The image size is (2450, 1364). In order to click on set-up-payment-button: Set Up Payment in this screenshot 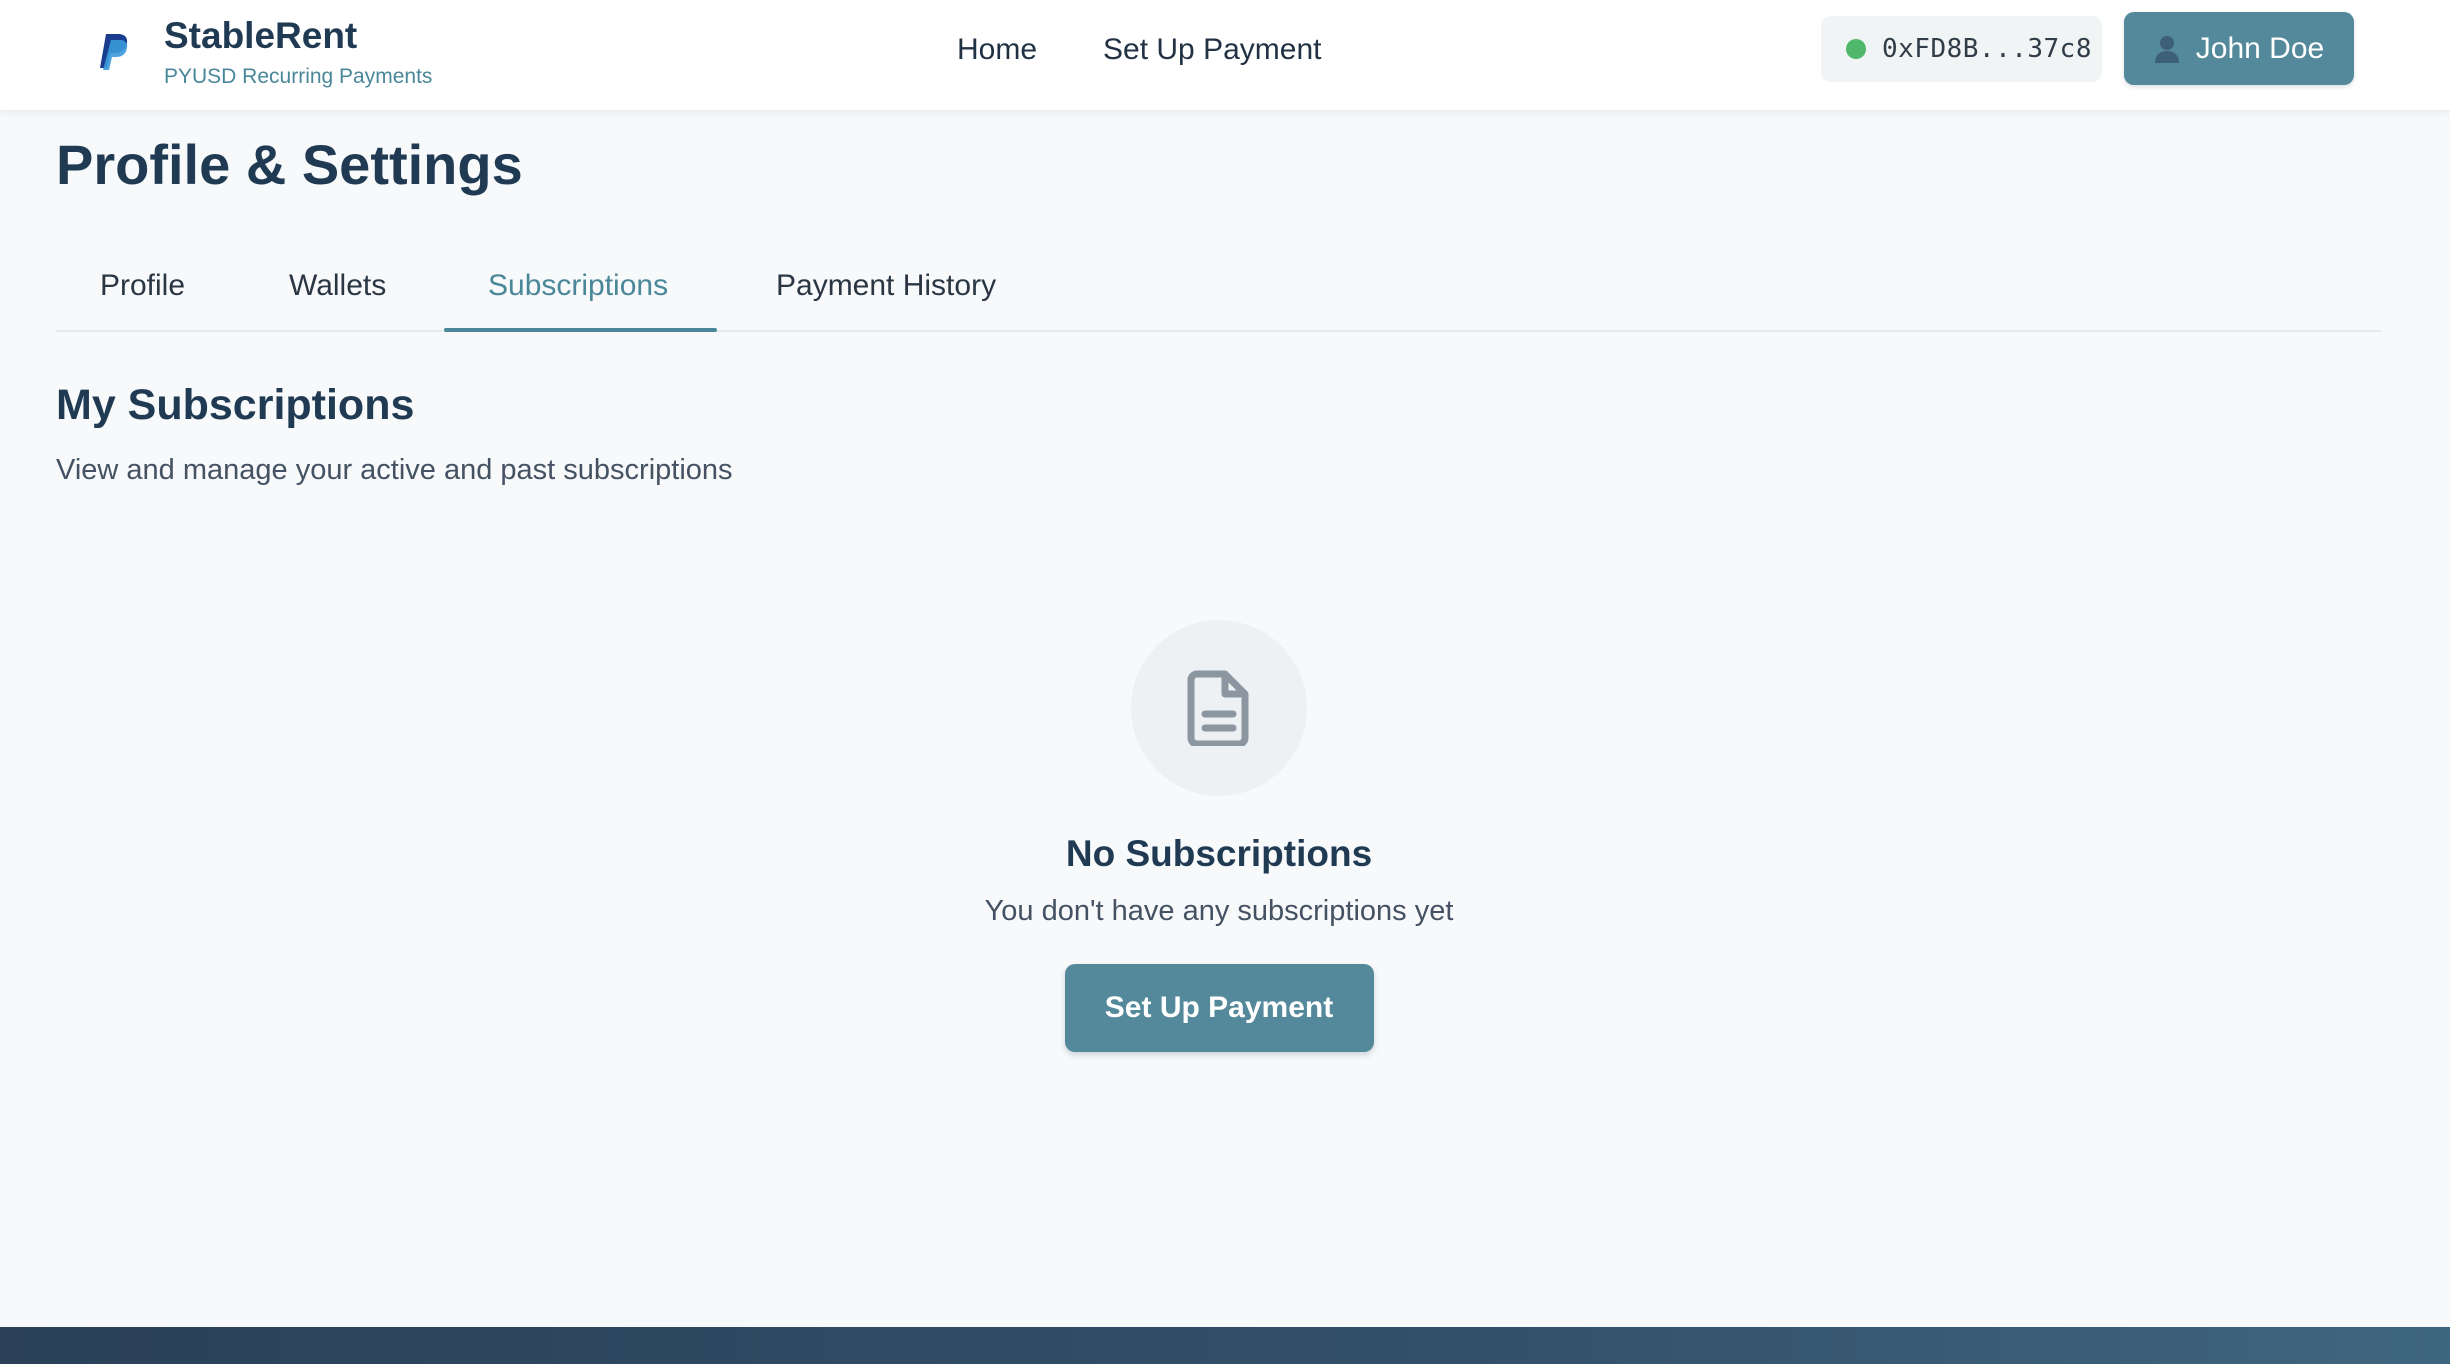, I will do `click(1219, 1008)`.